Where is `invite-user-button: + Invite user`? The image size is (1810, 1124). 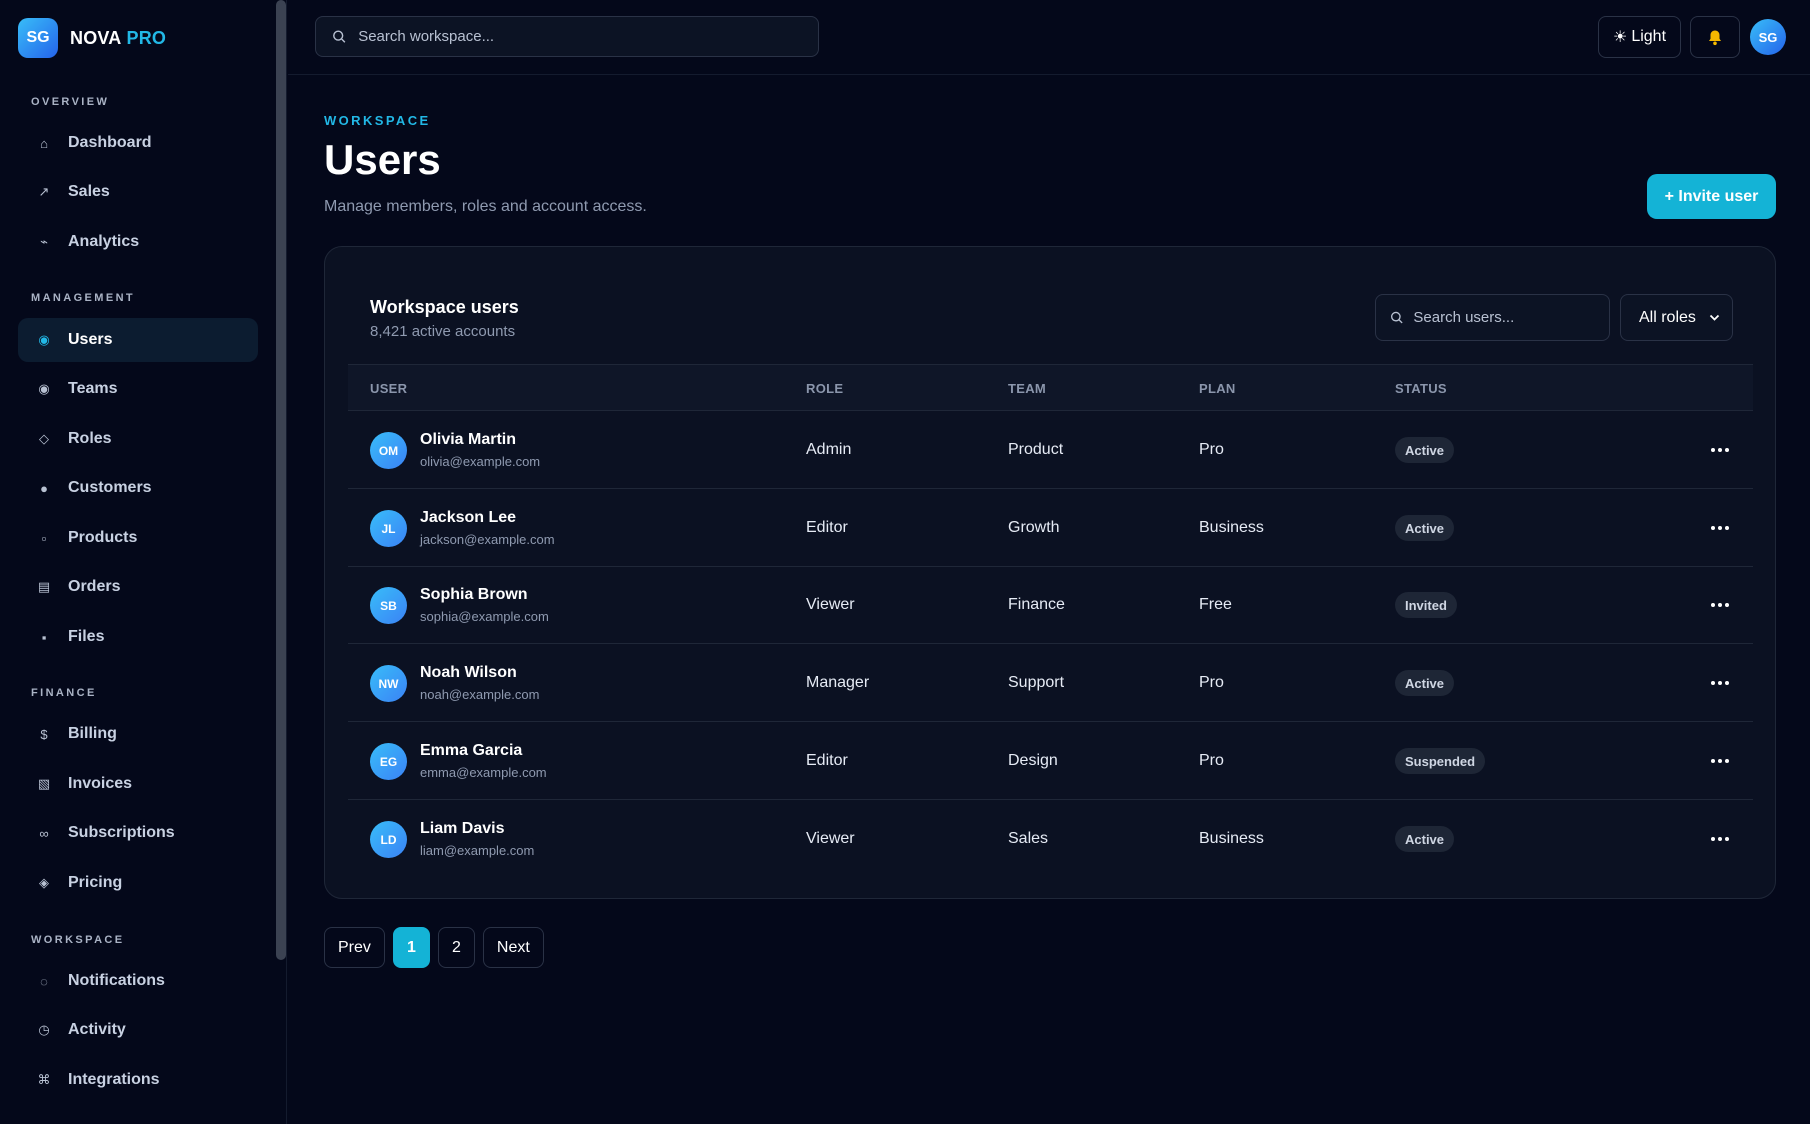
invite-user-button: + Invite user is located at coordinates (1711, 196).